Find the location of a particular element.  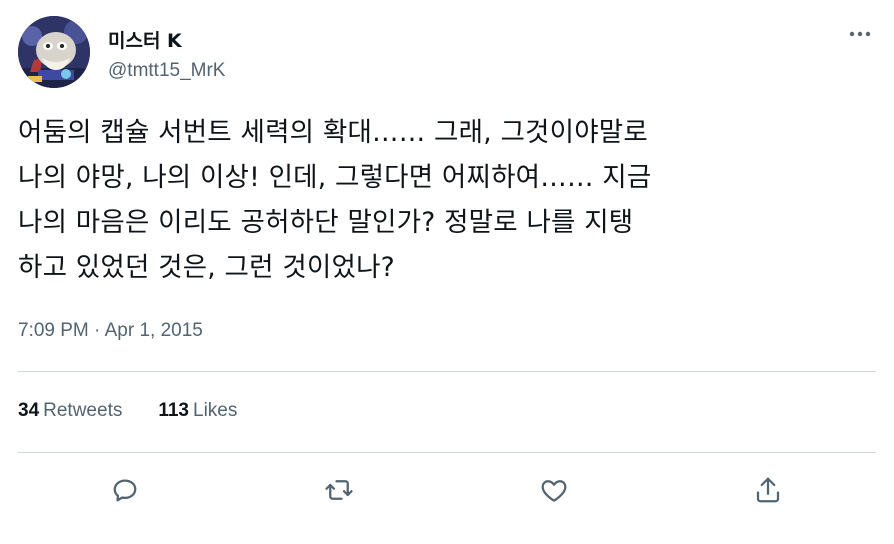

reply-icon is located at coordinates (125, 490).